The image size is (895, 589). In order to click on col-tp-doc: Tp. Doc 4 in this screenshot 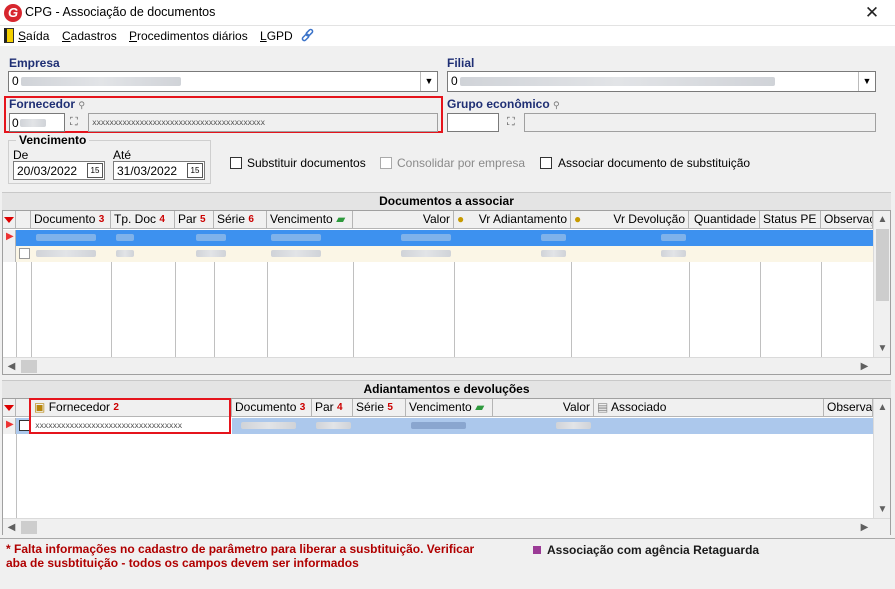, I will do `click(143, 220)`.